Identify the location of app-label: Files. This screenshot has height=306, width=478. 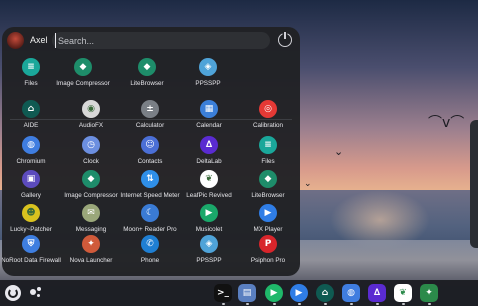
(268, 161).